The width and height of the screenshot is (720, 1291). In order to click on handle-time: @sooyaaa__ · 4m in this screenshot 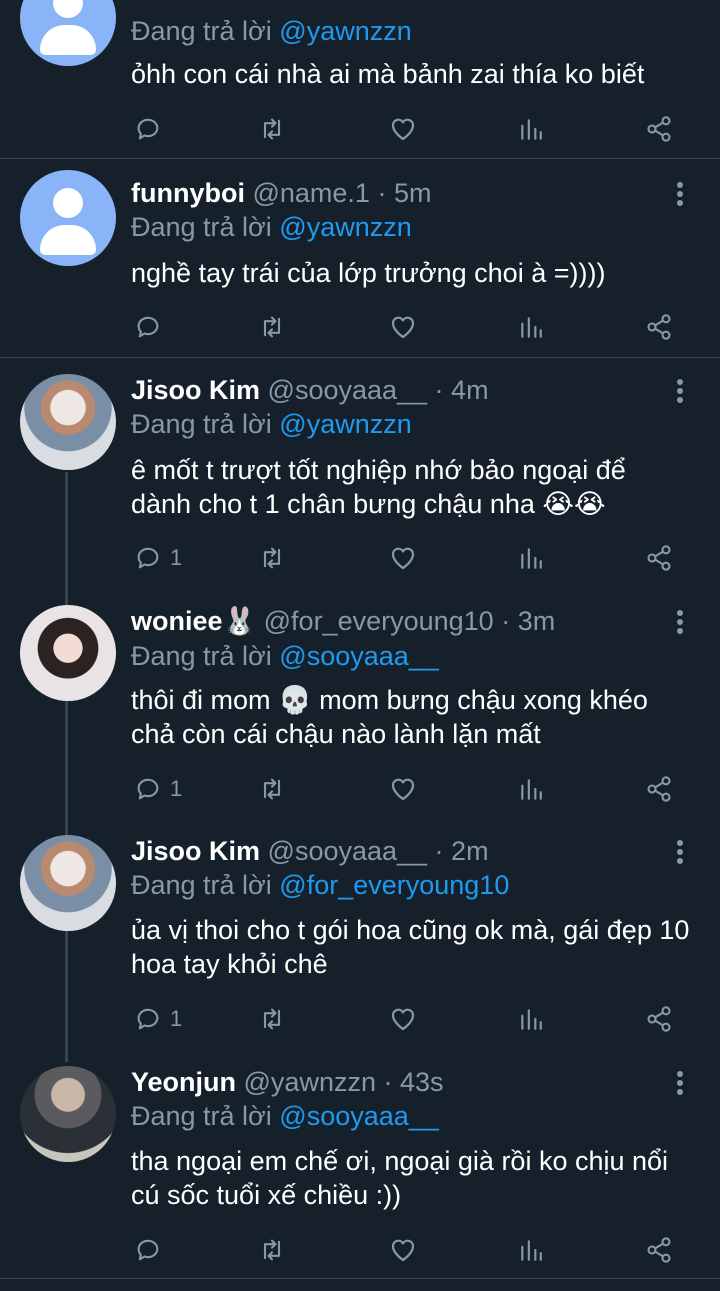, I will do `click(374, 390)`.